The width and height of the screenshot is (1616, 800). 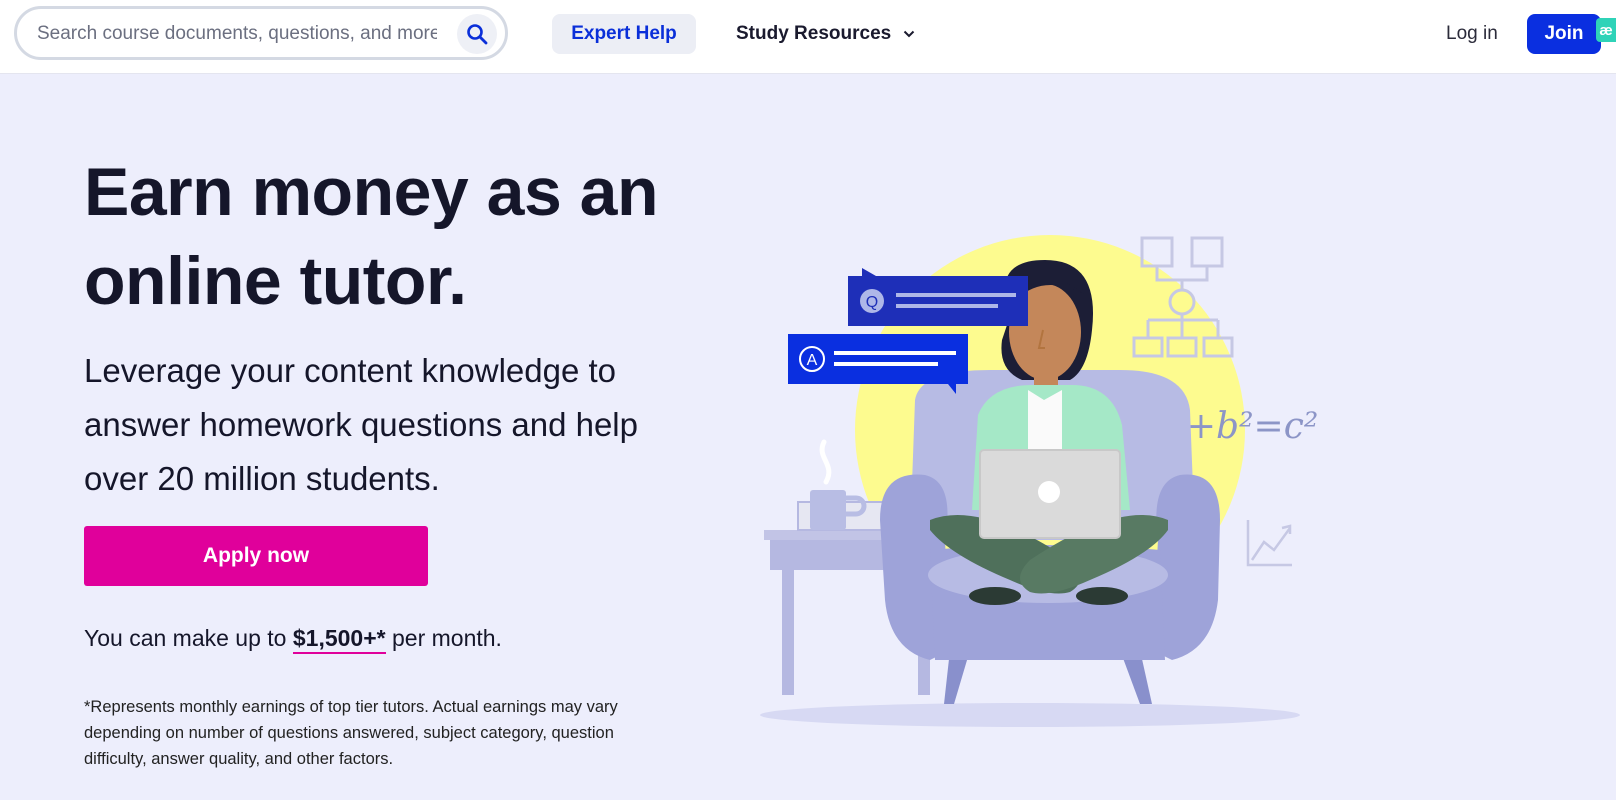 What do you see at coordinates (1472, 34) in the screenshot?
I see `login-link: Log in` at bounding box center [1472, 34].